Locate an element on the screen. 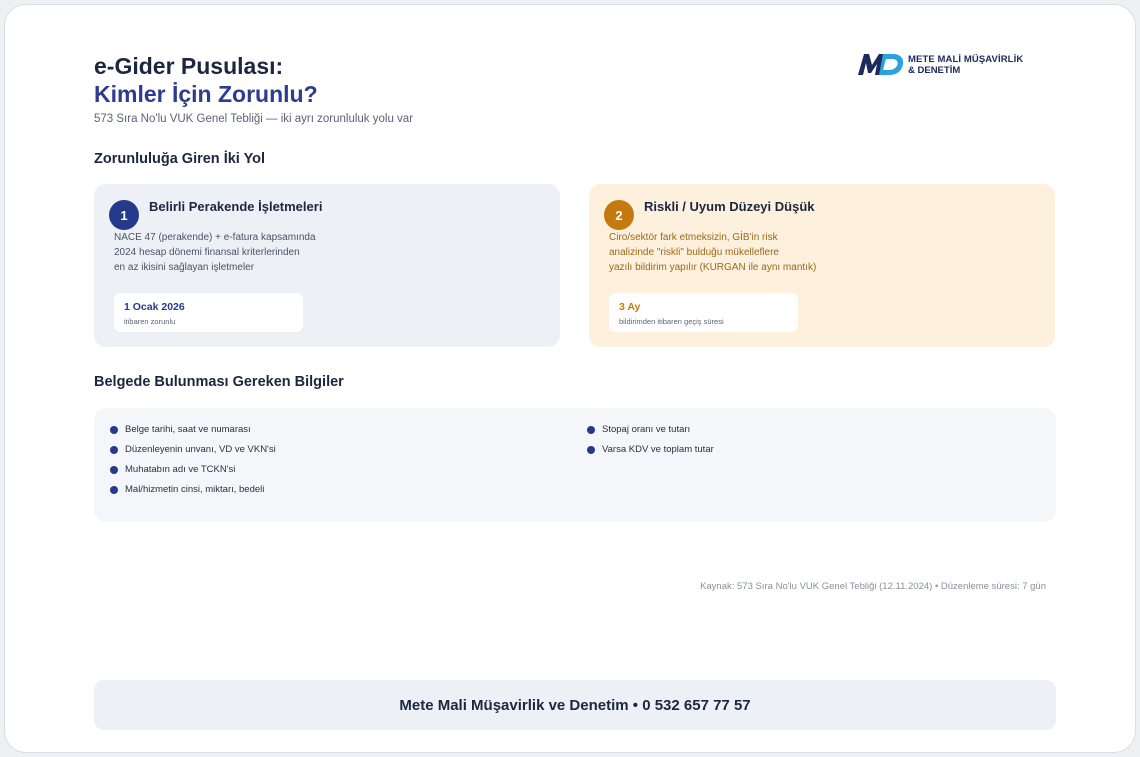 The height and width of the screenshot is (757, 1140). list-item: Düzenleyenin unvanı, VD ve VKN'si is located at coordinates (193, 454).